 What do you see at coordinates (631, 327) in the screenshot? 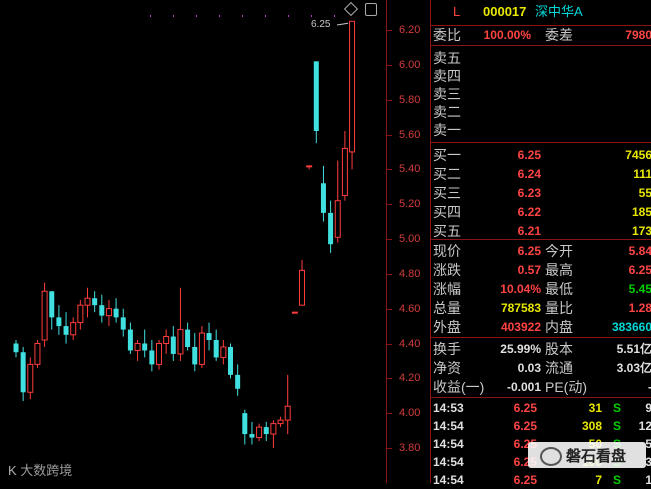
I see `stat-4-value2: 383660` at bounding box center [631, 327].